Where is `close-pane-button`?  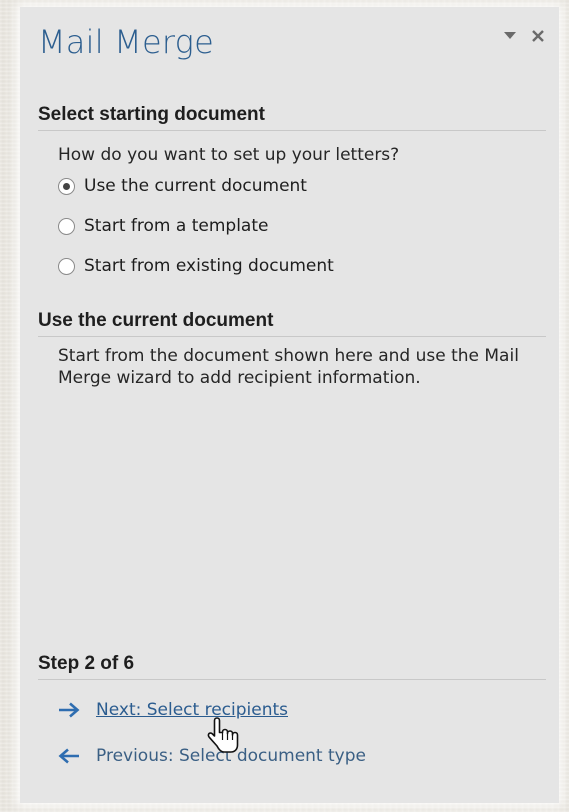 close-pane-button is located at coordinates (538, 36).